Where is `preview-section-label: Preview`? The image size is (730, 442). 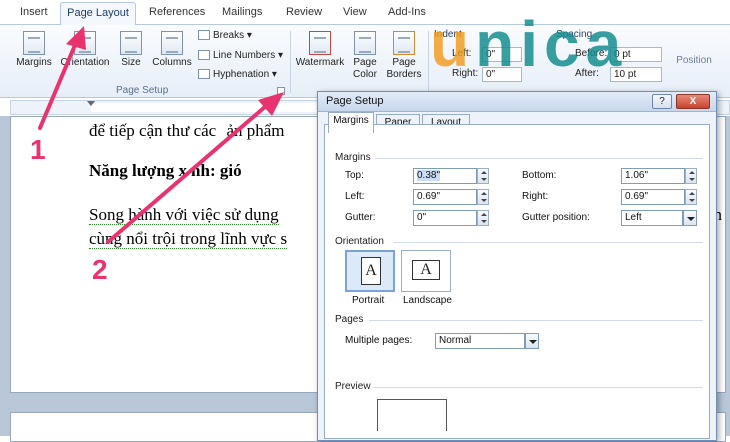 preview-section-label: Preview is located at coordinates (353, 386).